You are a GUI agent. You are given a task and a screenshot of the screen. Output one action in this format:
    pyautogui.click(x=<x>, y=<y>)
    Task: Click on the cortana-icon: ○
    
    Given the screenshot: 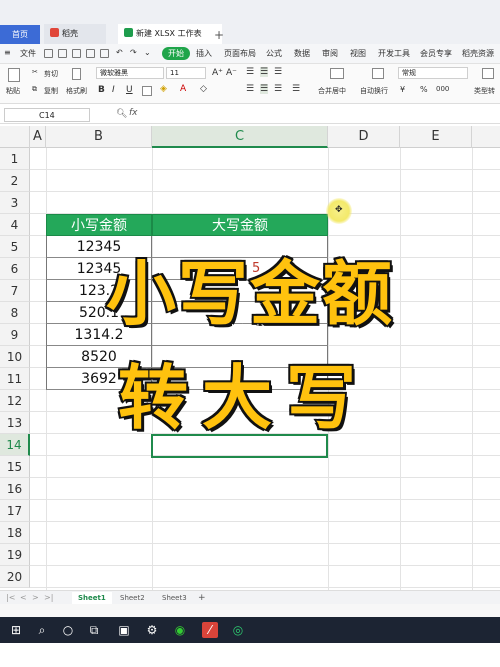 What is the action you would take?
    pyautogui.click(x=68, y=630)
    